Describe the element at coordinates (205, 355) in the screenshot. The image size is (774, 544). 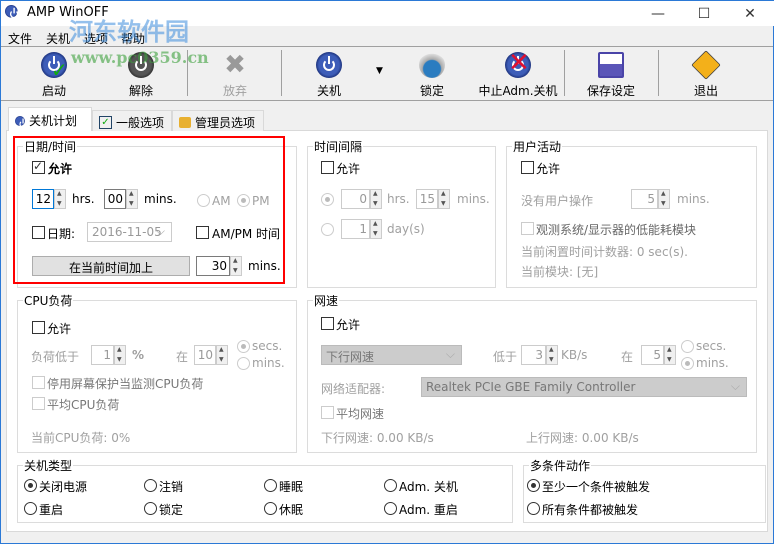
I see `cpu-duration-input: 10` at that location.